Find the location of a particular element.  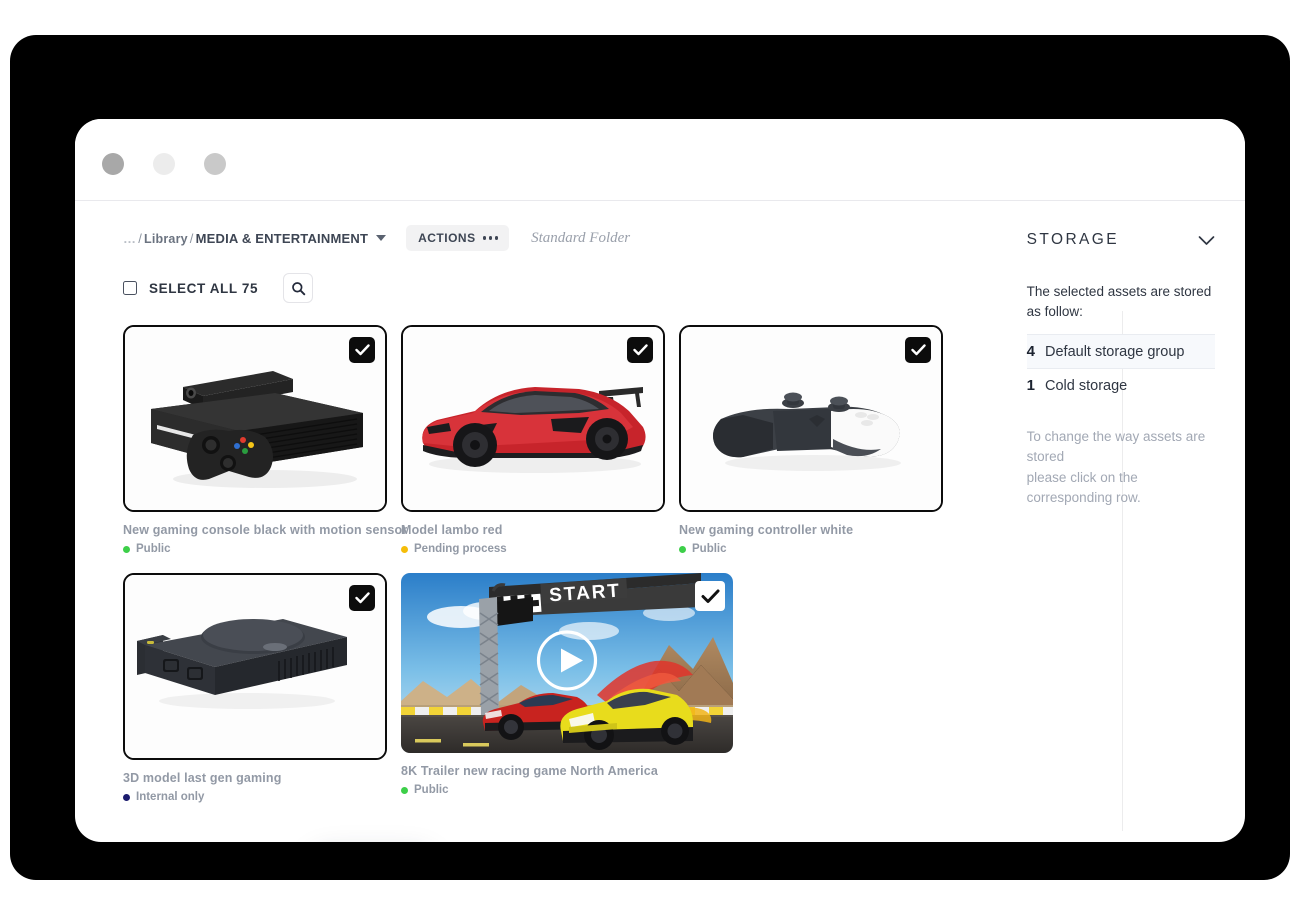

storage-hint-line-1: To change the way assets are stored is located at coordinates (1116, 447).